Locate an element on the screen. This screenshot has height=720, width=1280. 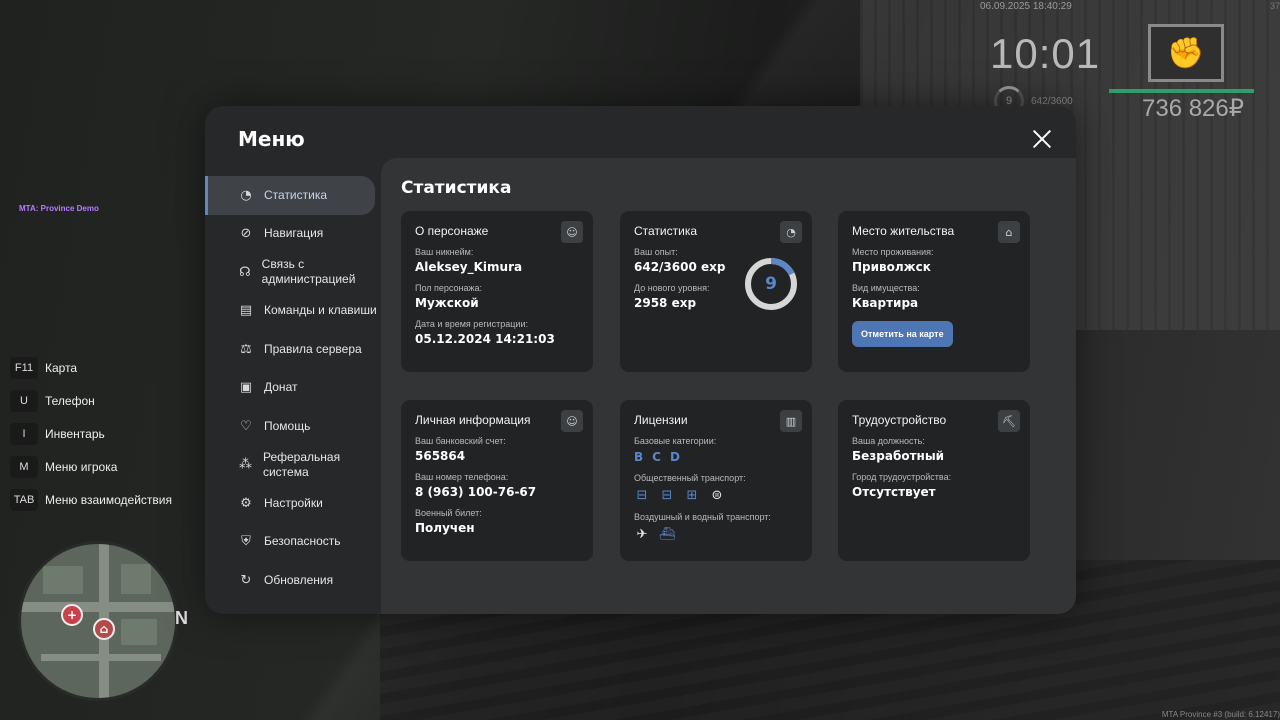
sidebar-item-donate: ▣ Донат is located at coordinates (293, 388).